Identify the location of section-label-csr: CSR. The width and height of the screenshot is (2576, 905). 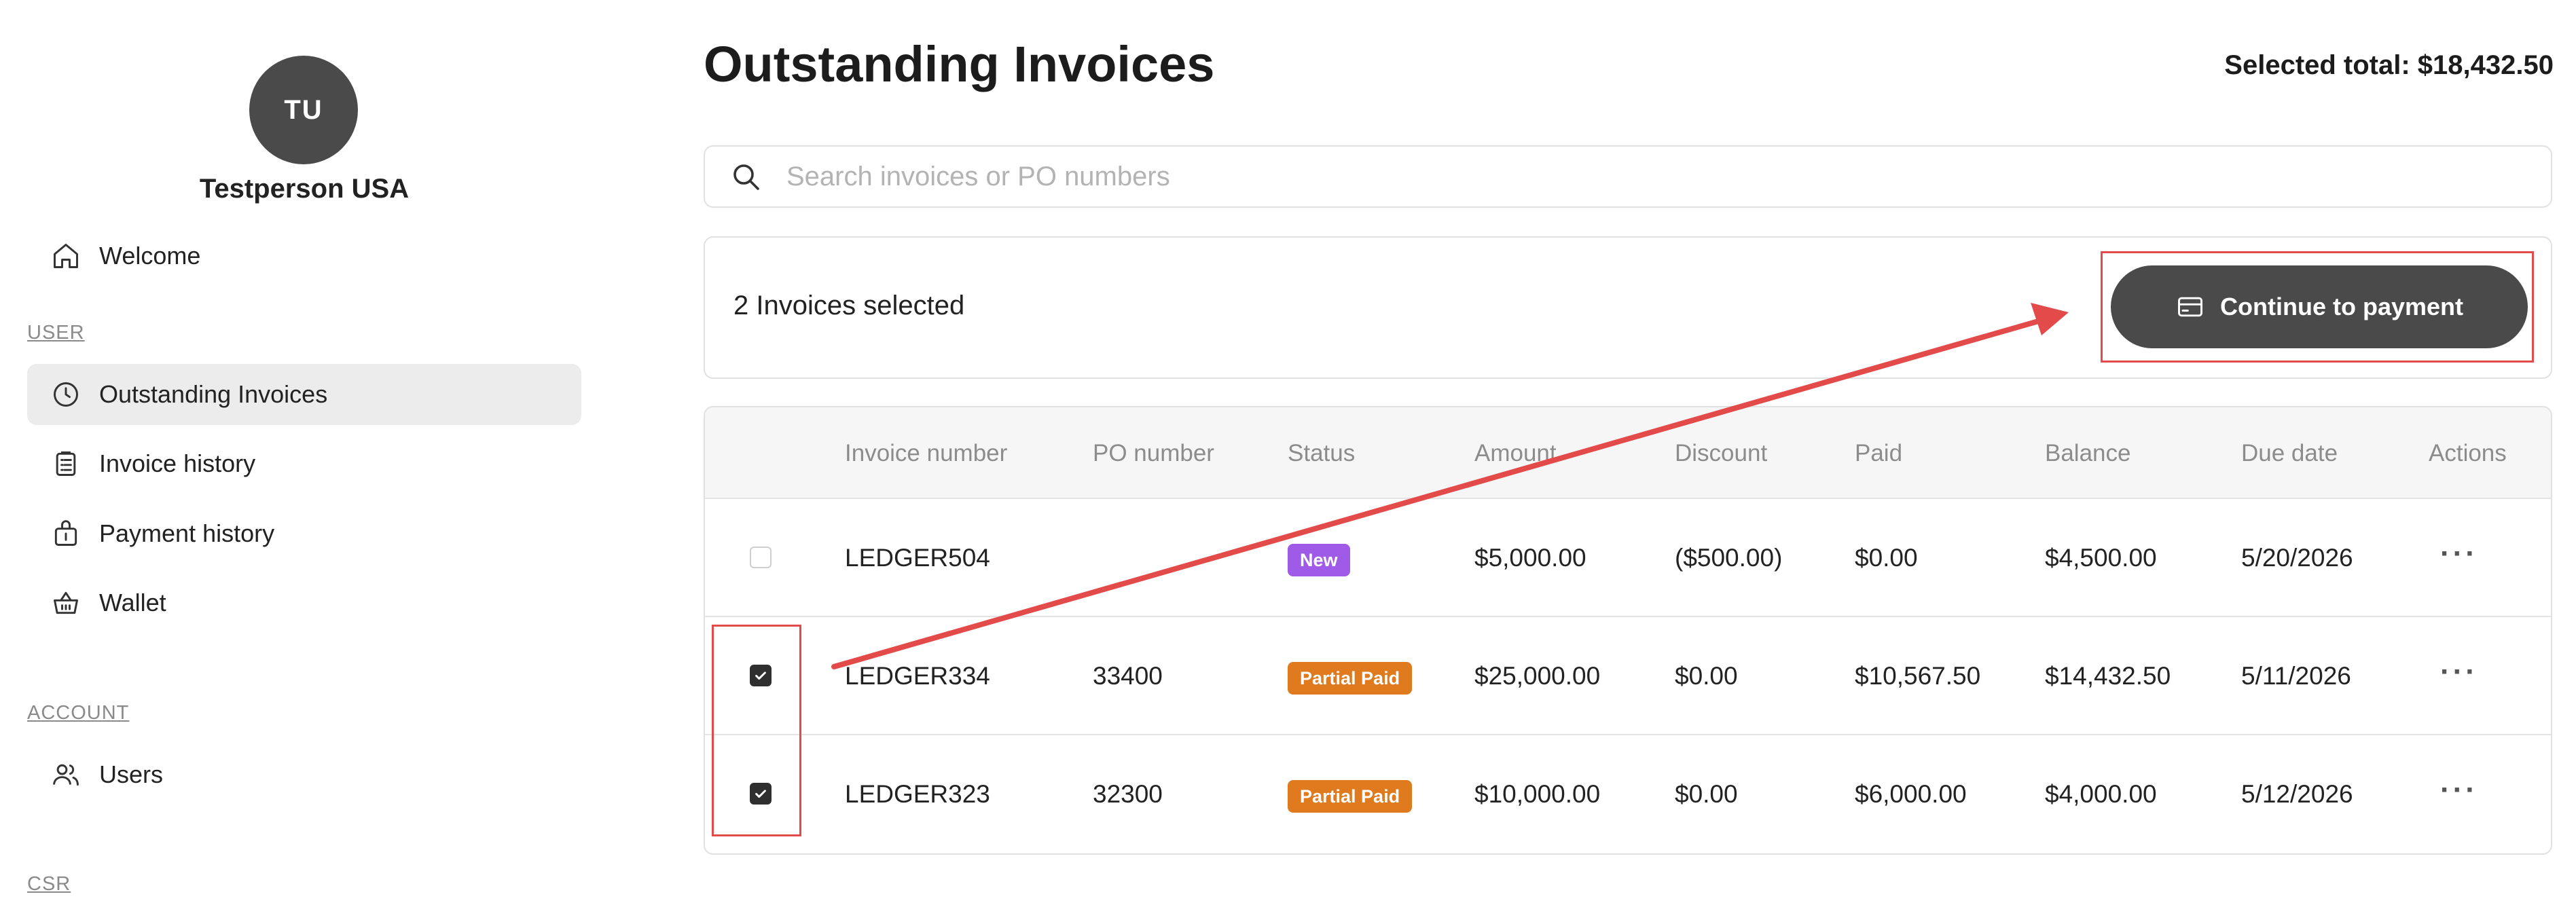
(49, 884).